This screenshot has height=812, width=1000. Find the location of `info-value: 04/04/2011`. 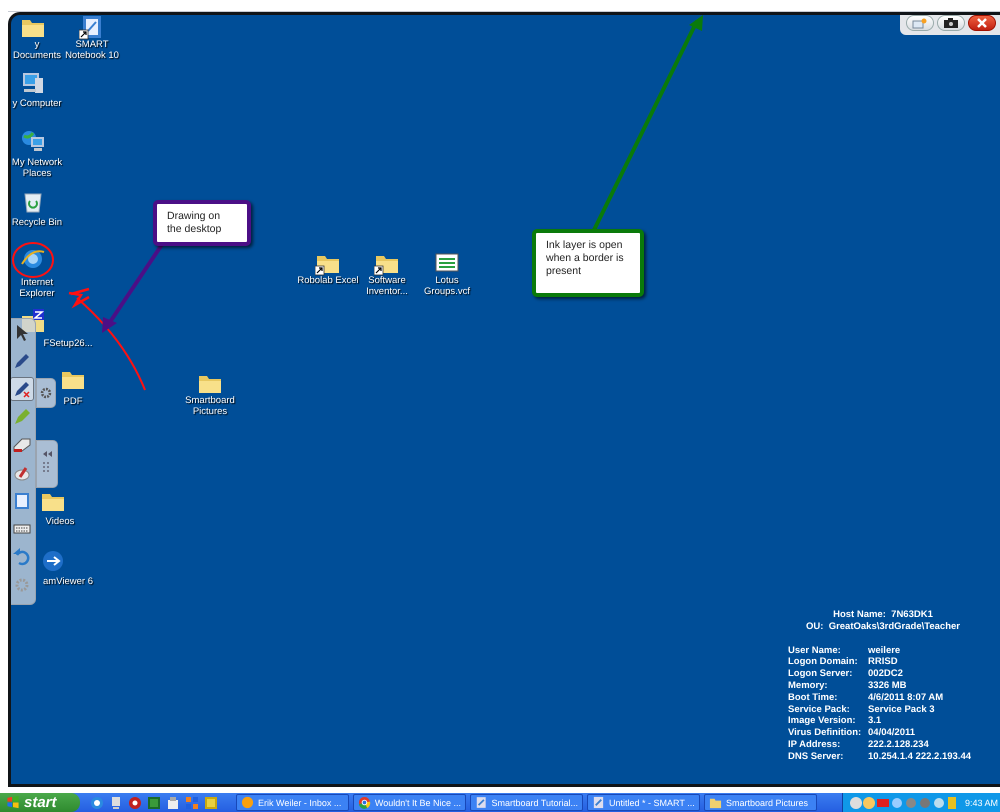

info-value: 04/04/2011 is located at coordinates (892, 733).